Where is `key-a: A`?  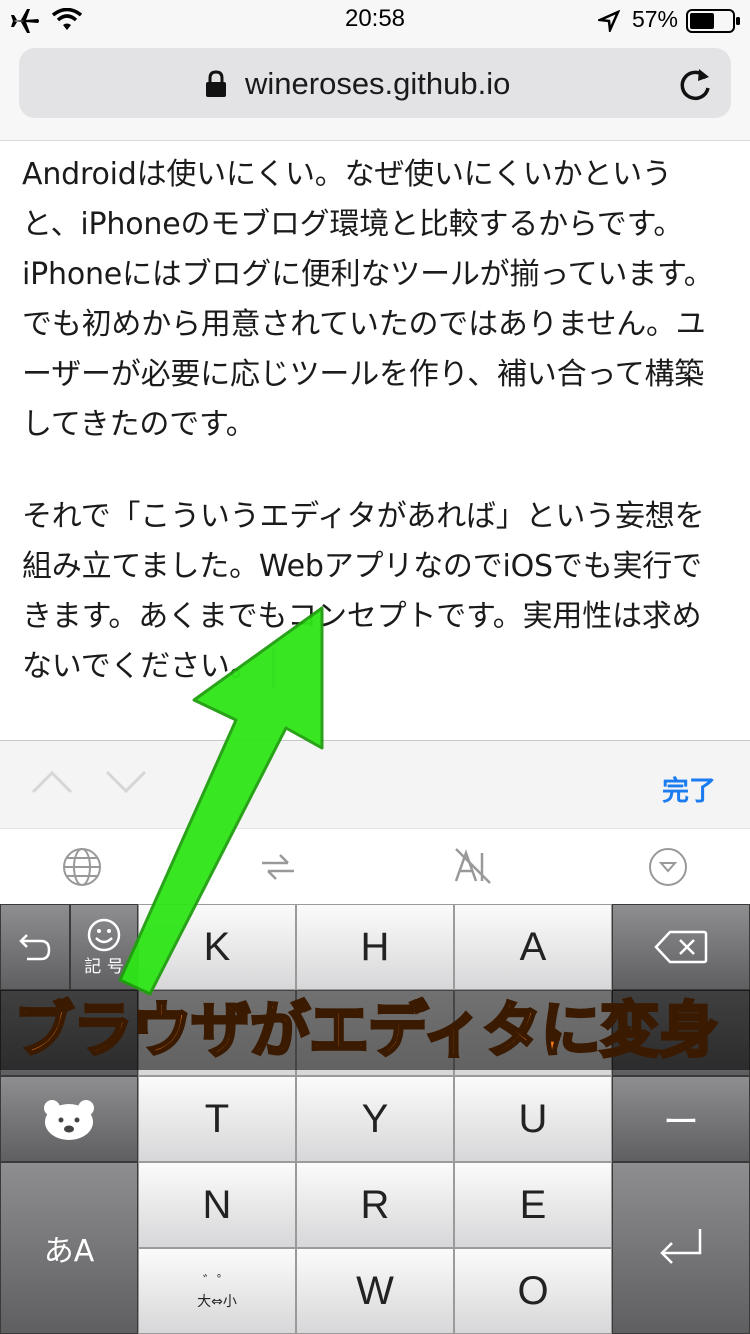 key-a: A is located at coordinates (533, 947).